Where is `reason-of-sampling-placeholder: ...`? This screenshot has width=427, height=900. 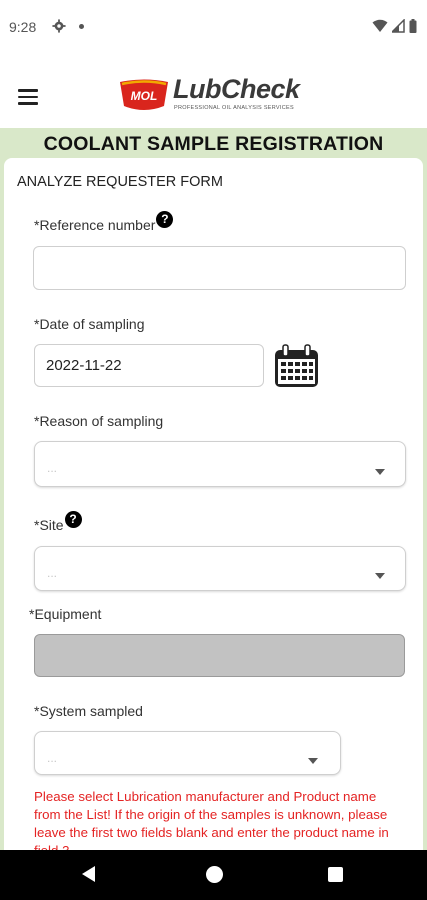 reason-of-sampling-placeholder: ... is located at coordinates (52, 468).